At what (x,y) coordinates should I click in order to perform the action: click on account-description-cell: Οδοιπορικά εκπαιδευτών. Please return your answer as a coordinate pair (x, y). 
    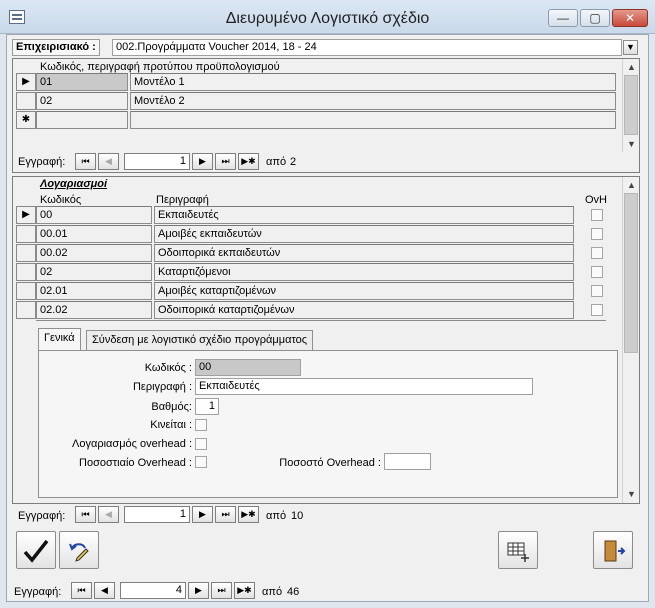
    Looking at the image, I should click on (364, 253).